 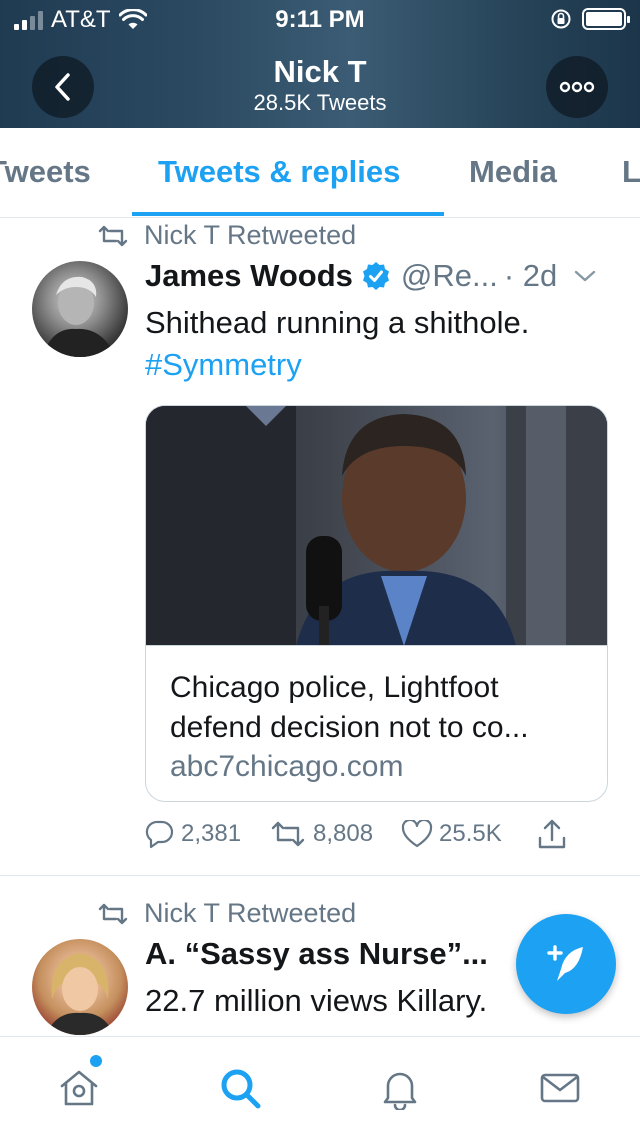 What do you see at coordinates (113, 913) in the screenshot?
I see `retweet-icon` at bounding box center [113, 913].